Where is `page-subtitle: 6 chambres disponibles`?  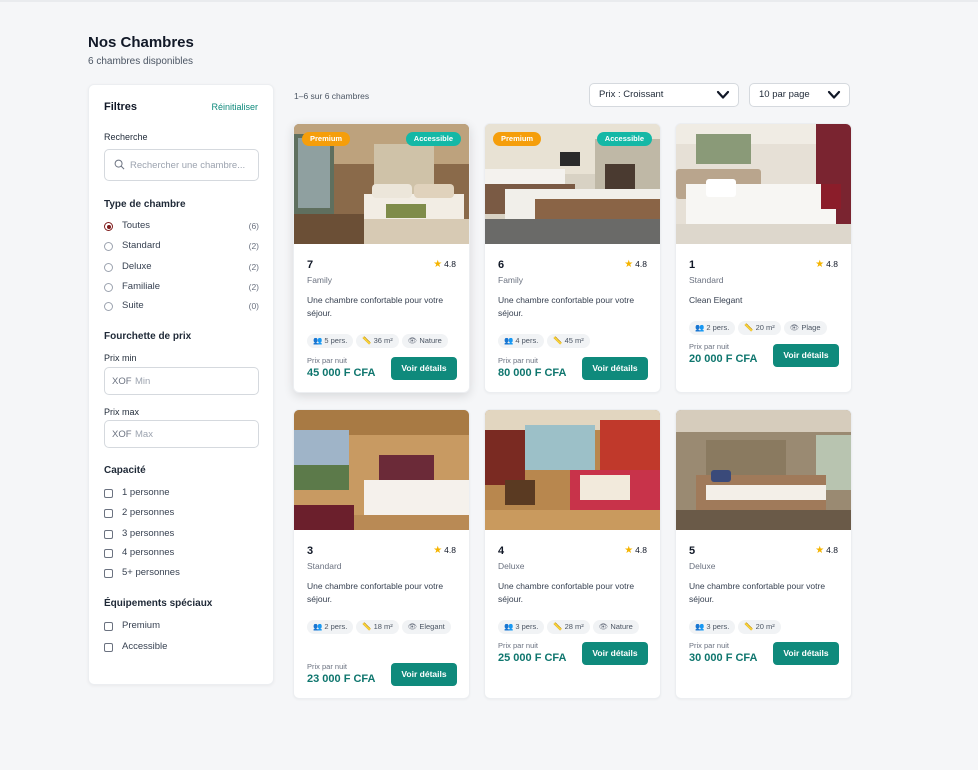 page-subtitle: 6 chambres disponibles is located at coordinates (141, 61).